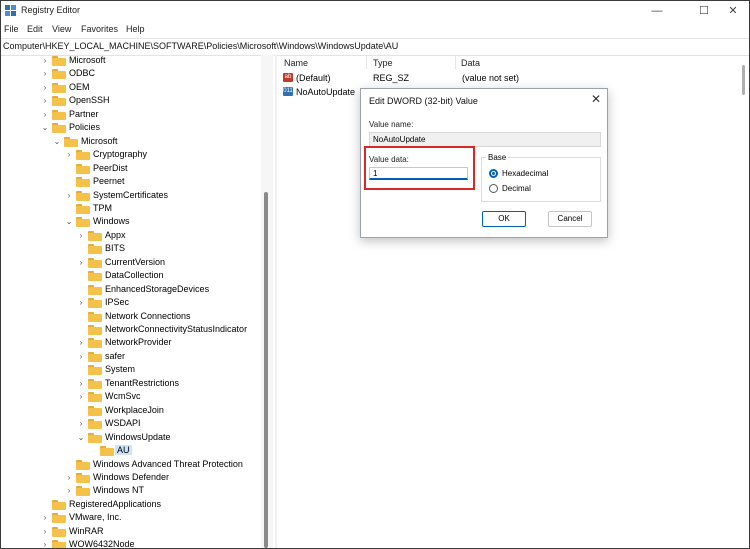 The image size is (750, 549). Describe the element at coordinates (135, 29) in the screenshot. I see `menu-help: Help` at that location.